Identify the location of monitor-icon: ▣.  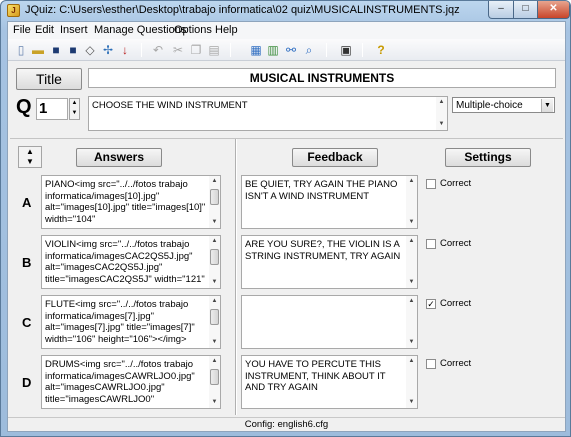
(346, 50).